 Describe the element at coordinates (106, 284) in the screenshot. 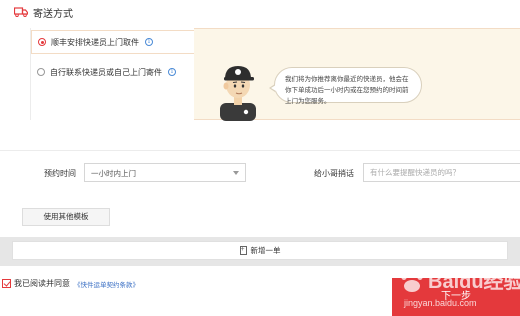

I see `terms-link: 《快件运单契约条款》` at that location.